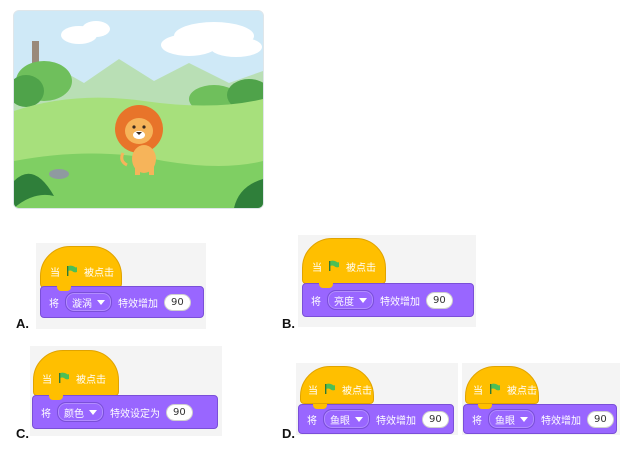  I want to click on option-d-left-effect-dropdown: 鱼眼, so click(346, 419).